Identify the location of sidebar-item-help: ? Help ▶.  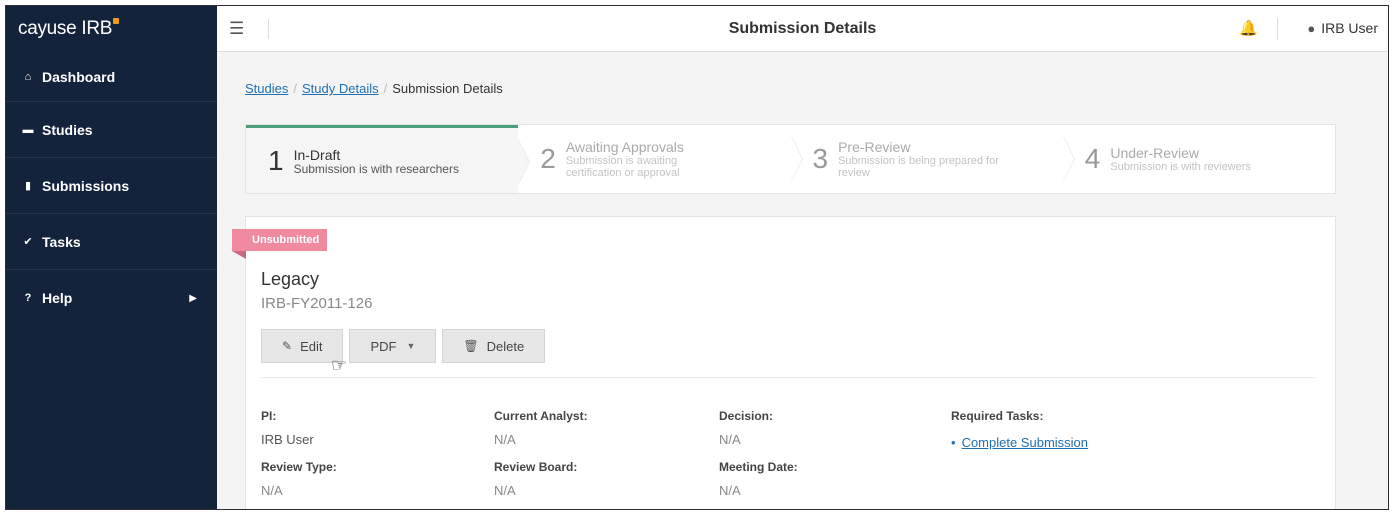
(111, 298).